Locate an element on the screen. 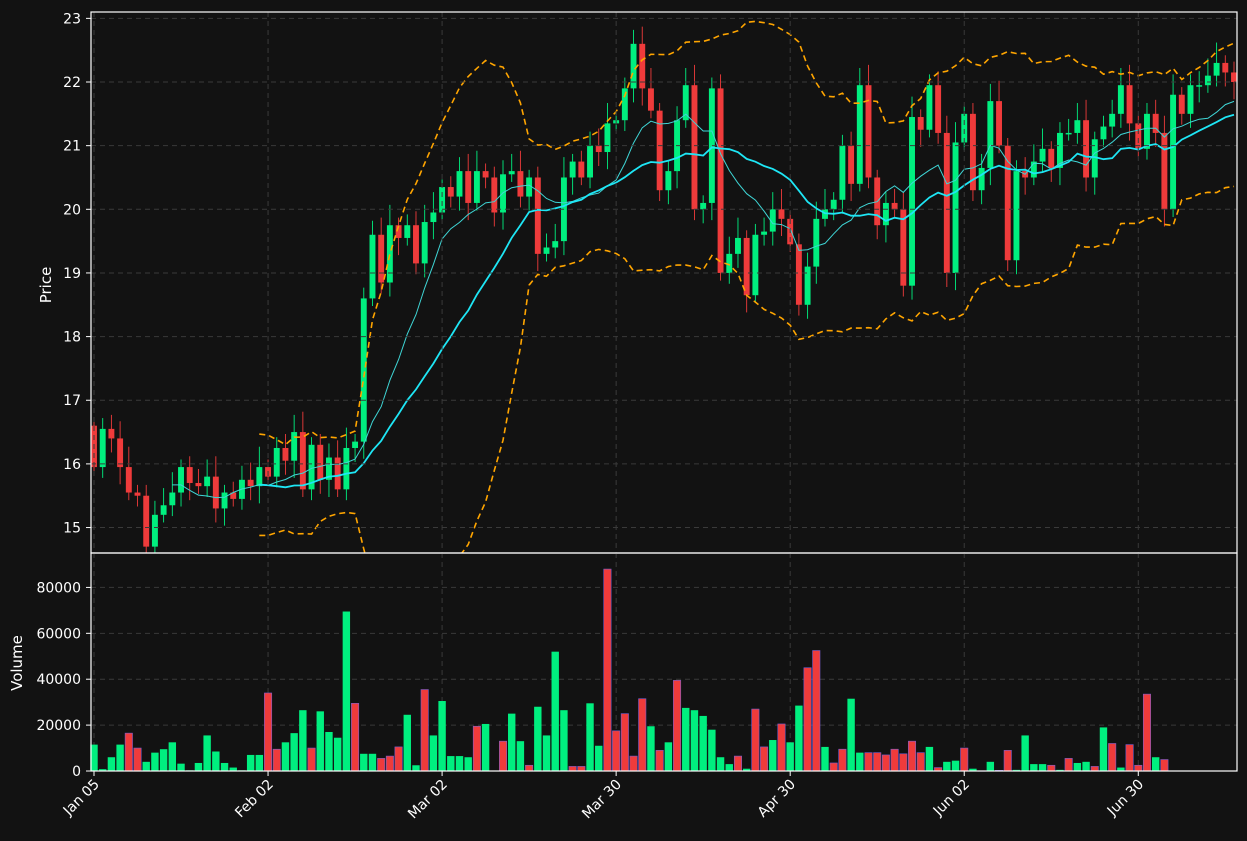 This screenshot has width=1247, height=841. price-tick-label: 16 is located at coordinates (72, 465).